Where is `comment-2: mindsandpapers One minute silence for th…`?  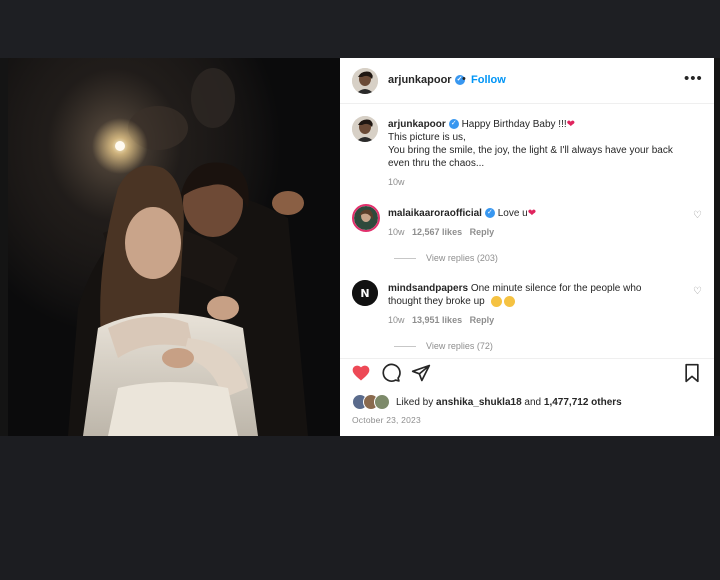
comment-2: mindsandpapers One minute silence for th… is located at coordinates (538, 303).